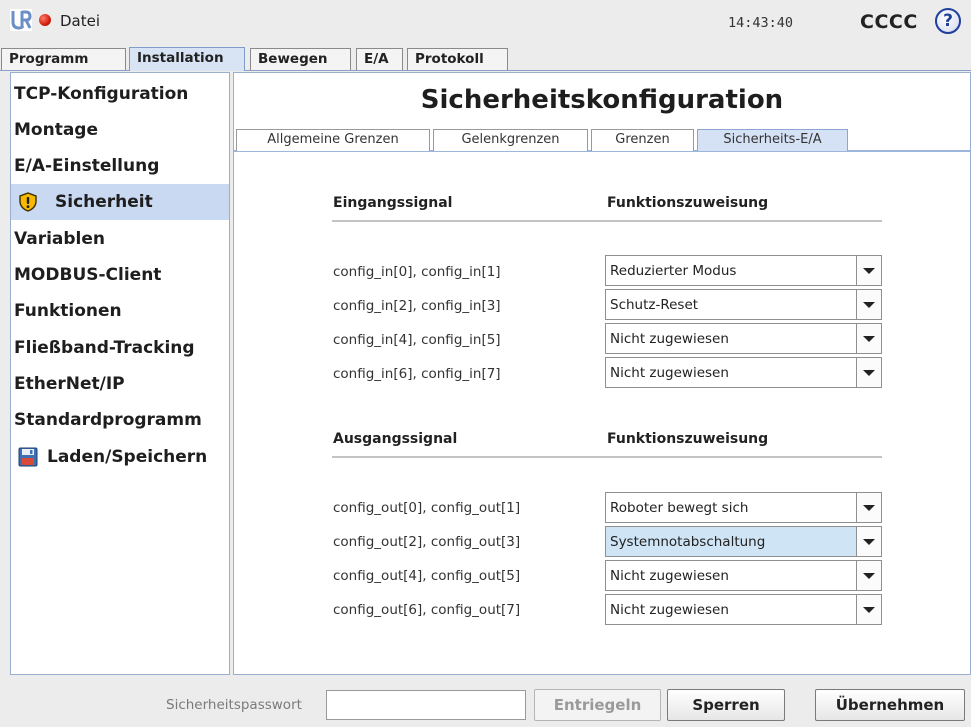  What do you see at coordinates (69, 384) in the screenshot?
I see `sidebar-item-label: EtherNet/IP` at bounding box center [69, 384].